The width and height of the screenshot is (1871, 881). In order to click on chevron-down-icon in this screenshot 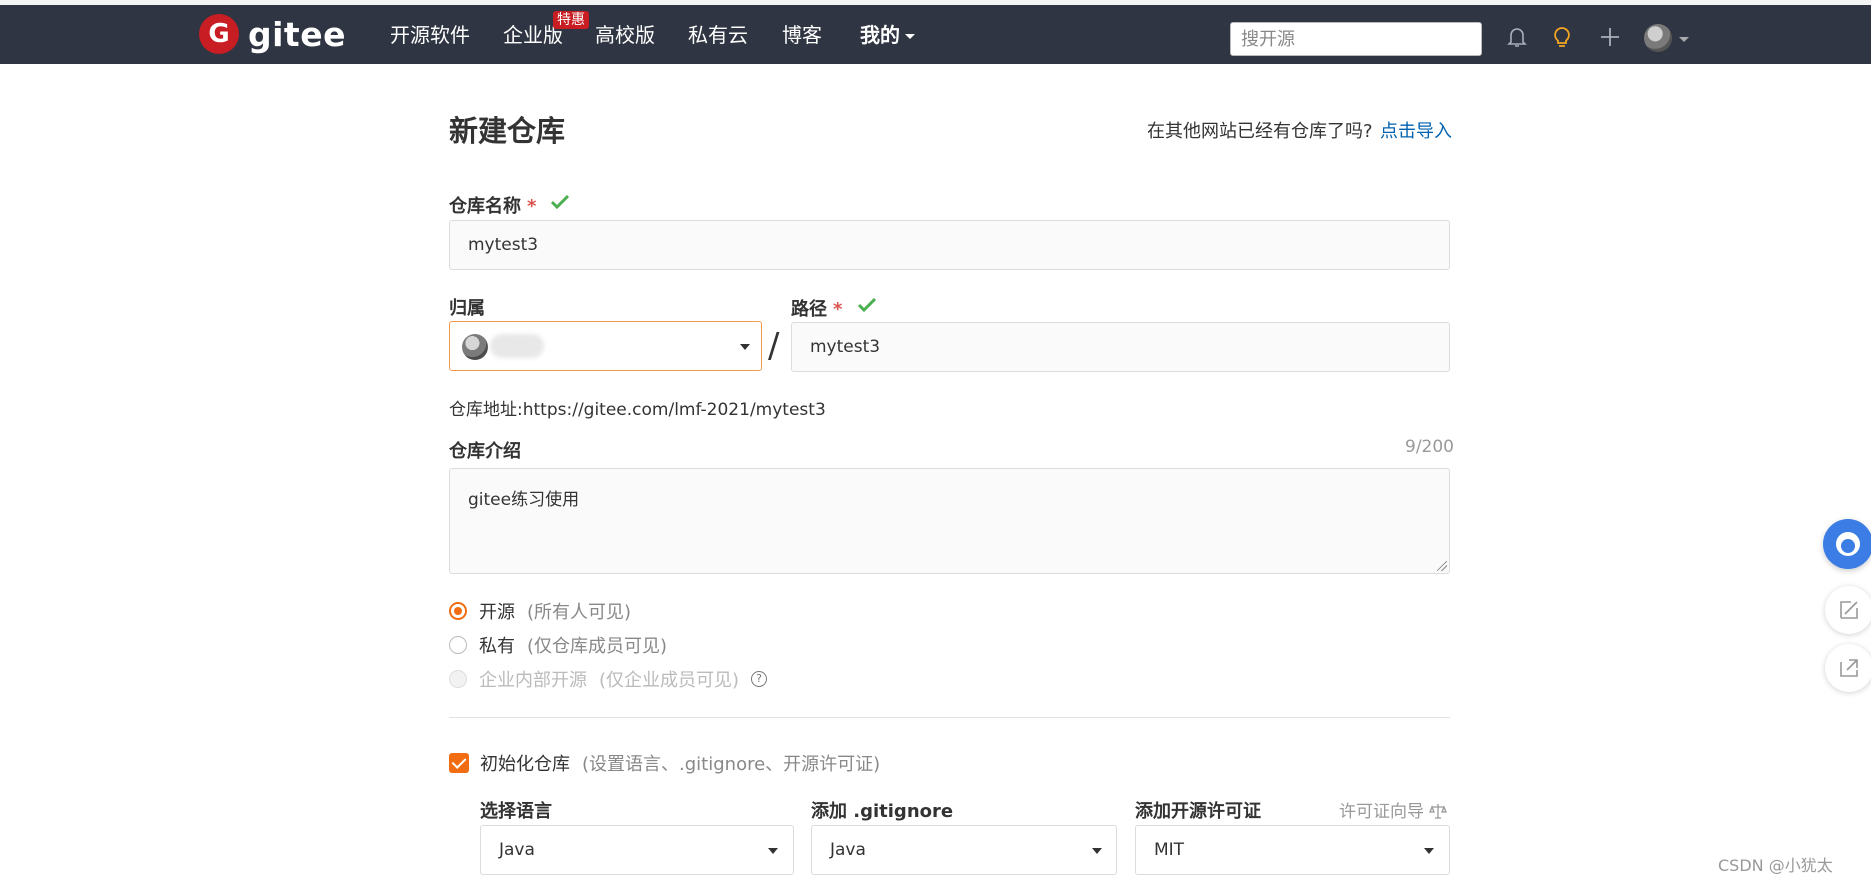, I will do `click(910, 36)`.